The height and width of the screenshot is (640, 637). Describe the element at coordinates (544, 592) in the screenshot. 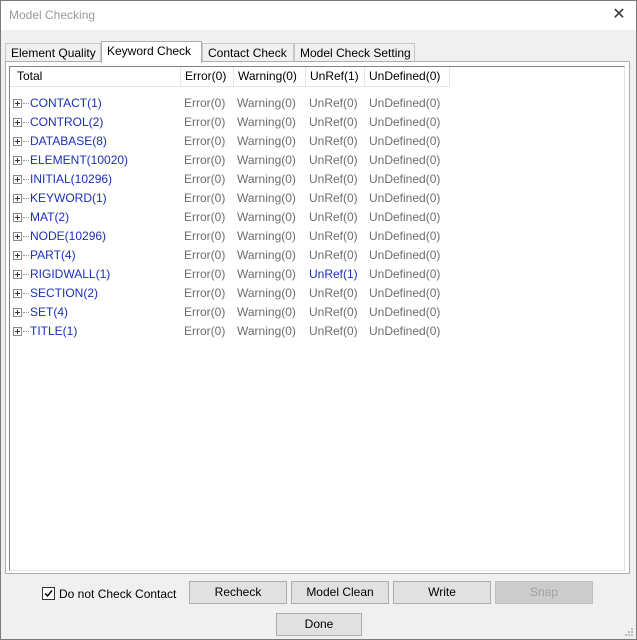

I see `snap-button: Snap` at that location.